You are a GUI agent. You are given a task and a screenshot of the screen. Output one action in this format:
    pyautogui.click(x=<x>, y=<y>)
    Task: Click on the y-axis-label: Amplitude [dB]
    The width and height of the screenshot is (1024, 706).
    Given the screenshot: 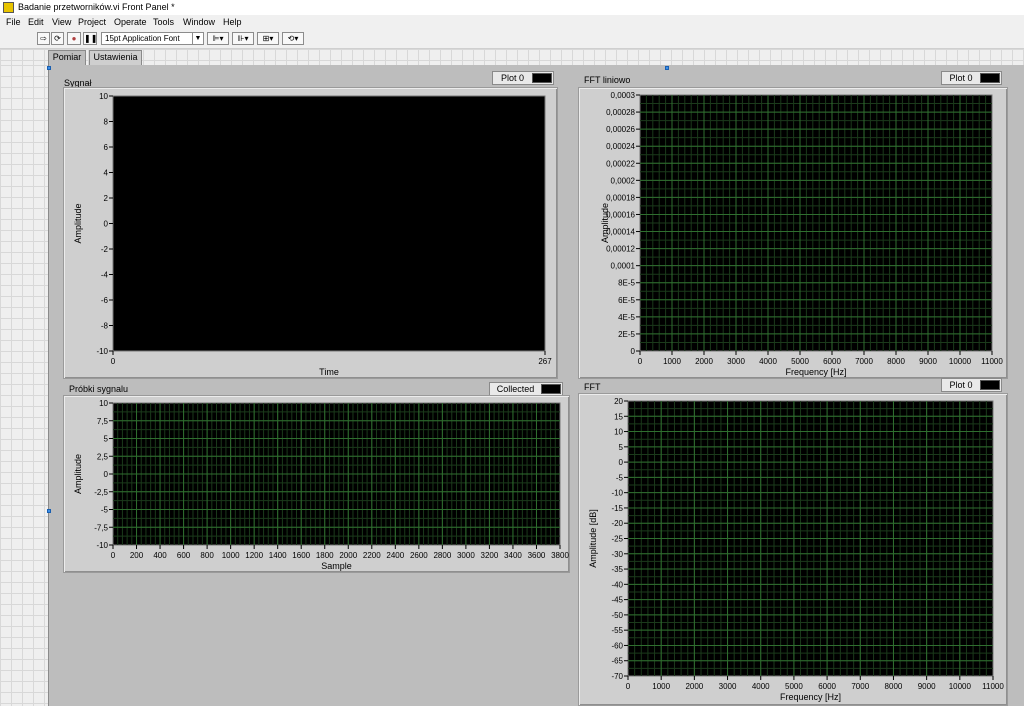 What is the action you would take?
    pyautogui.click(x=593, y=538)
    